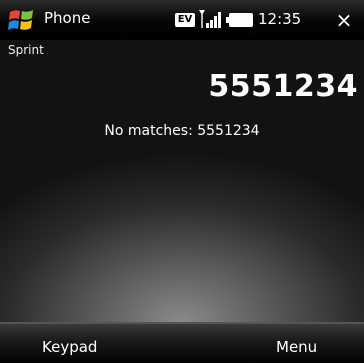 Image resolution: width=364 pixels, height=363 pixels. What do you see at coordinates (22, 20) in the screenshot?
I see `windows-start-icon` at bounding box center [22, 20].